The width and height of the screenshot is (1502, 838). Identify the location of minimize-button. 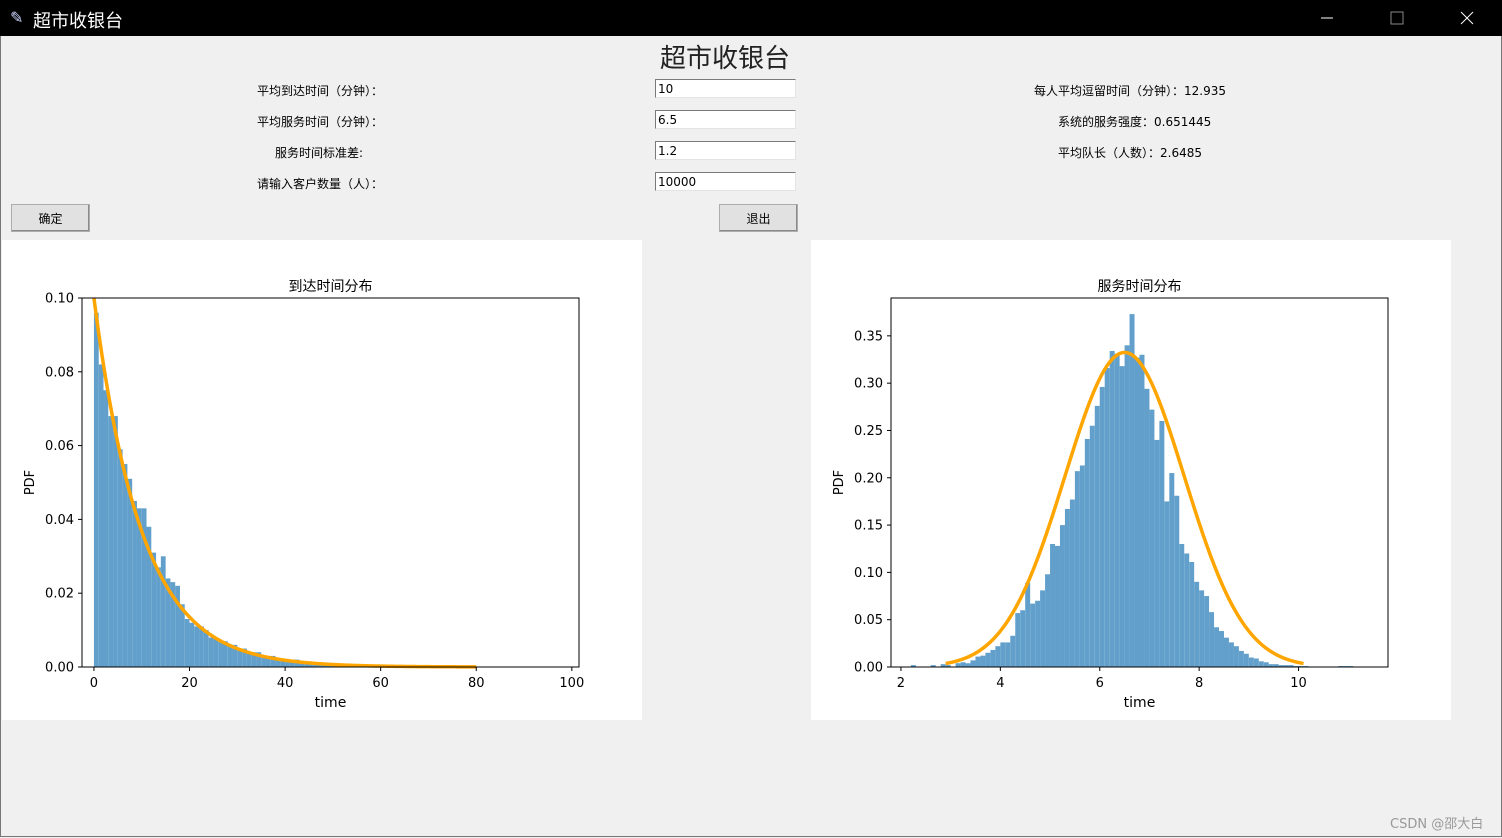
(1327, 18).